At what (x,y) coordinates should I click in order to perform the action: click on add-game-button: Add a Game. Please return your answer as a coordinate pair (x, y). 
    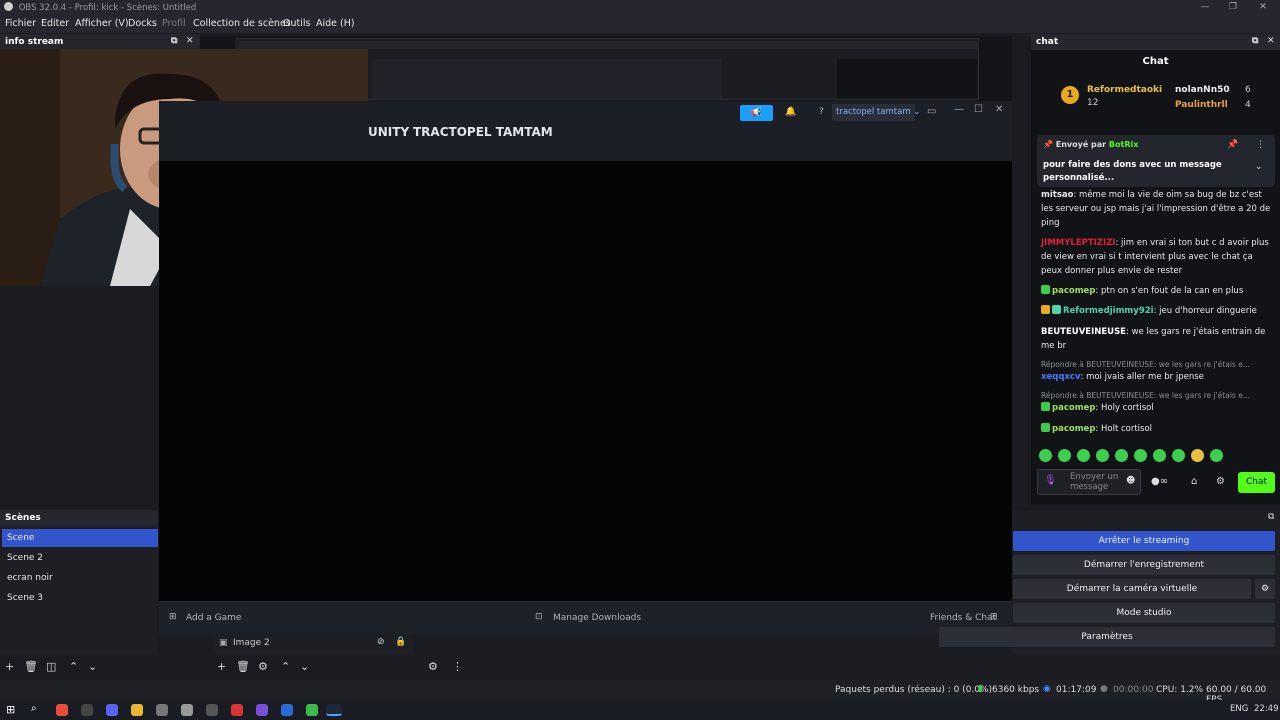
    Looking at the image, I should click on (213, 618).